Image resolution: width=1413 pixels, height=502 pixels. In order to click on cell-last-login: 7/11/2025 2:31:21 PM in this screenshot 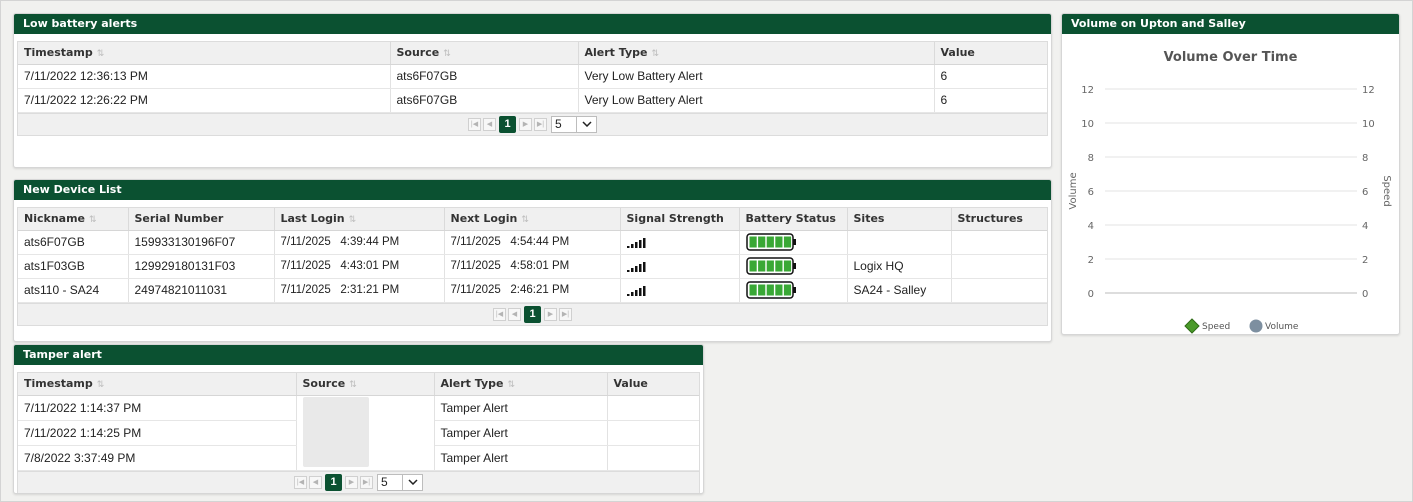, I will do `click(359, 290)`.